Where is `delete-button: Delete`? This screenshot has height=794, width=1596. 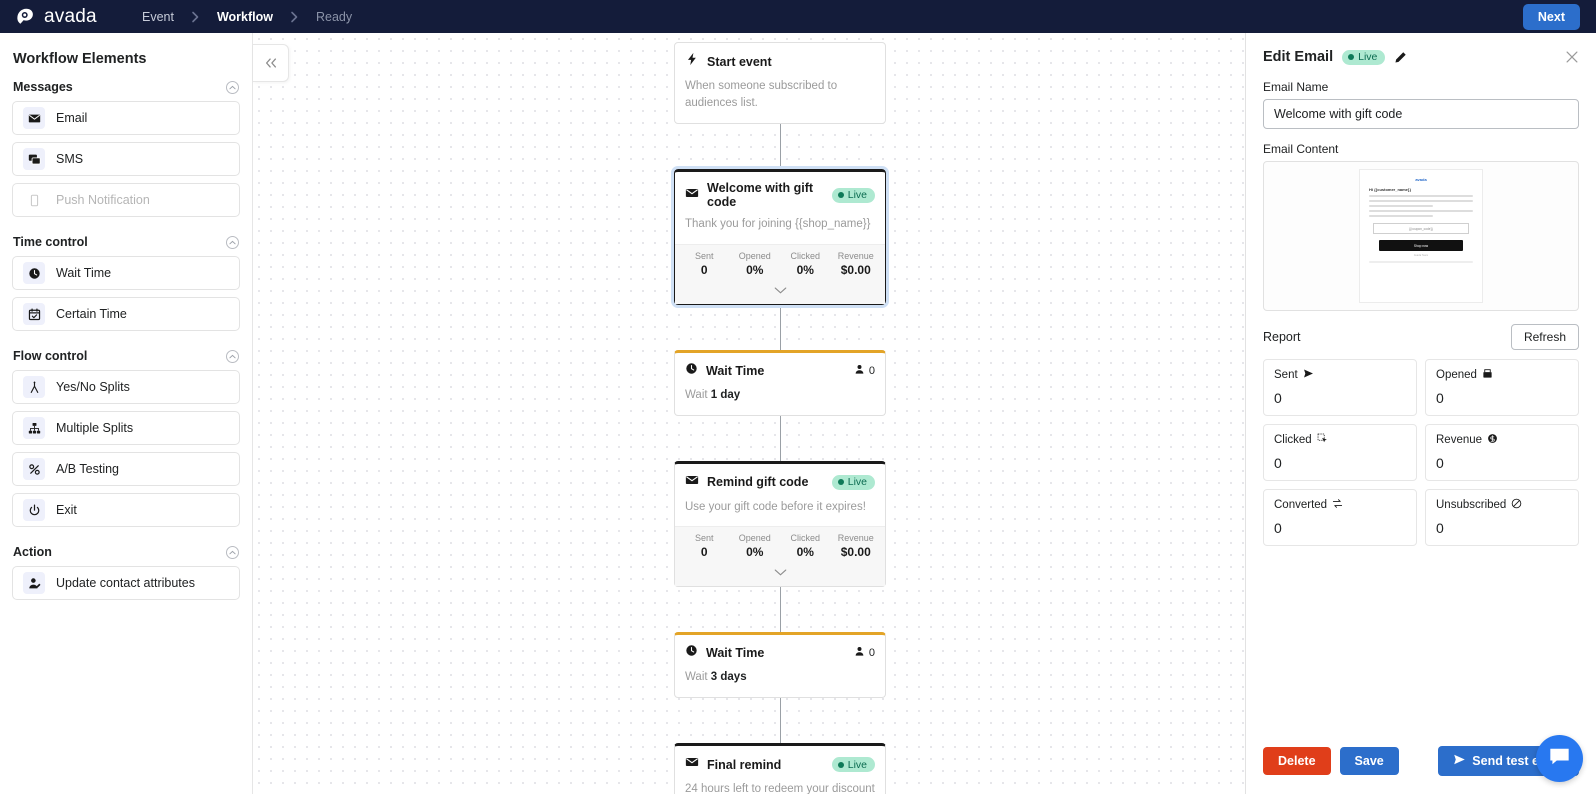 delete-button: Delete is located at coordinates (1297, 761).